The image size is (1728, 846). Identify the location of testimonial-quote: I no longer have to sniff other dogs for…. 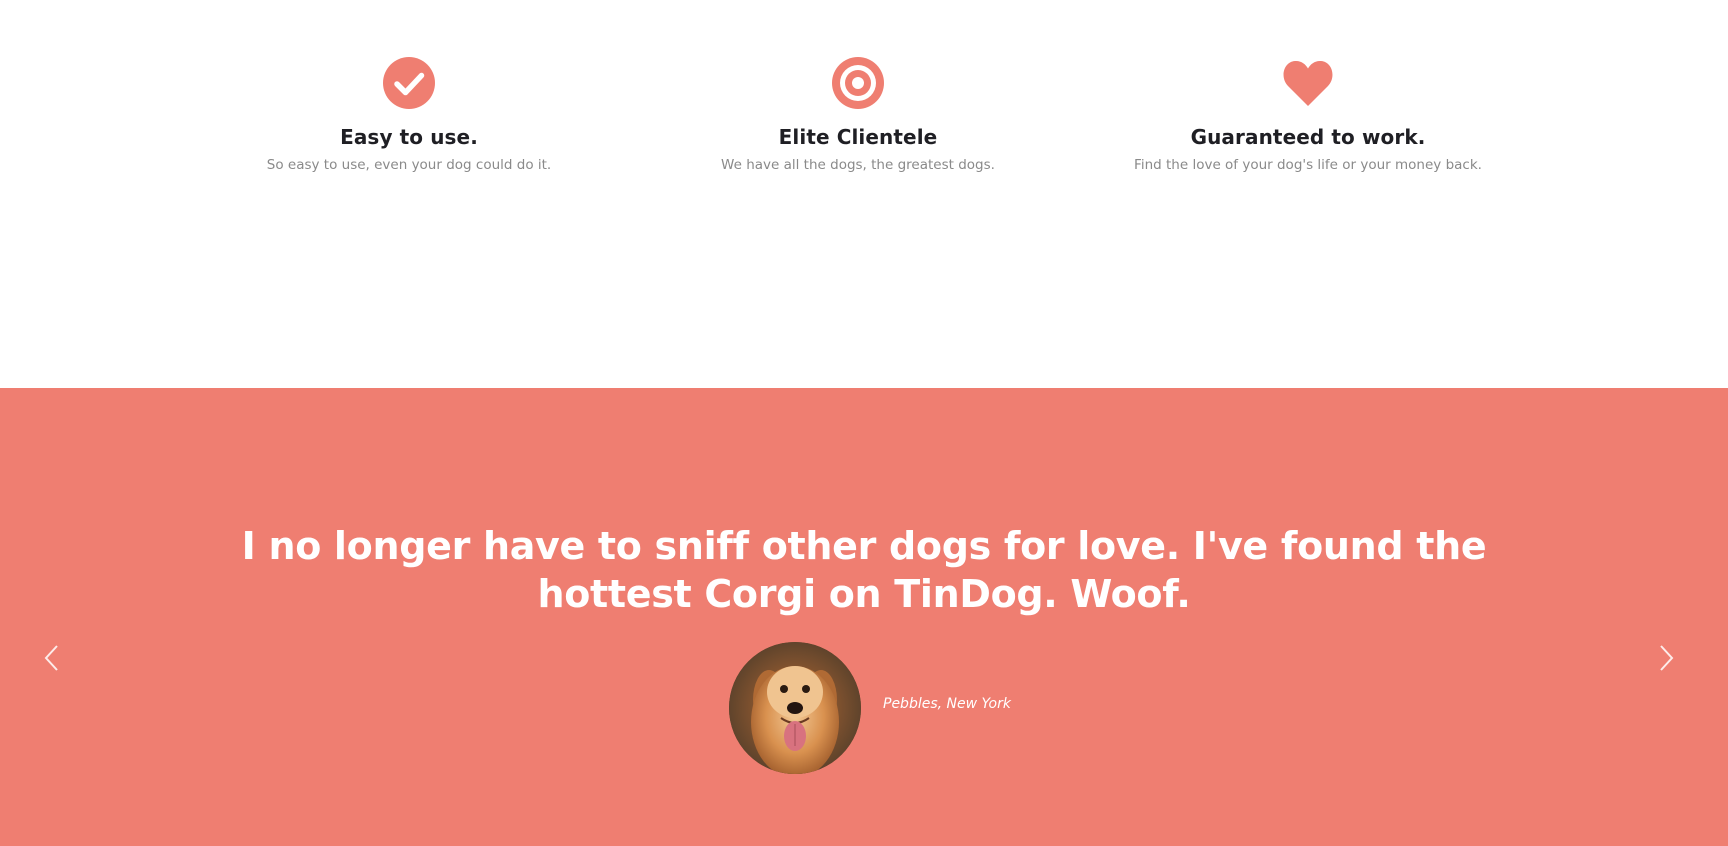
(864, 570).